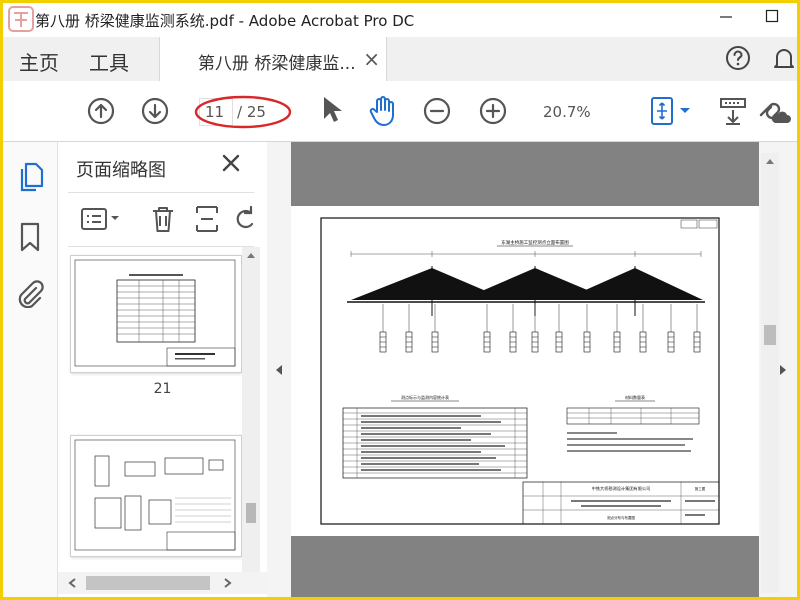 This screenshot has width=800, height=600. I want to click on expand-right-panel-icon, so click(783, 370).